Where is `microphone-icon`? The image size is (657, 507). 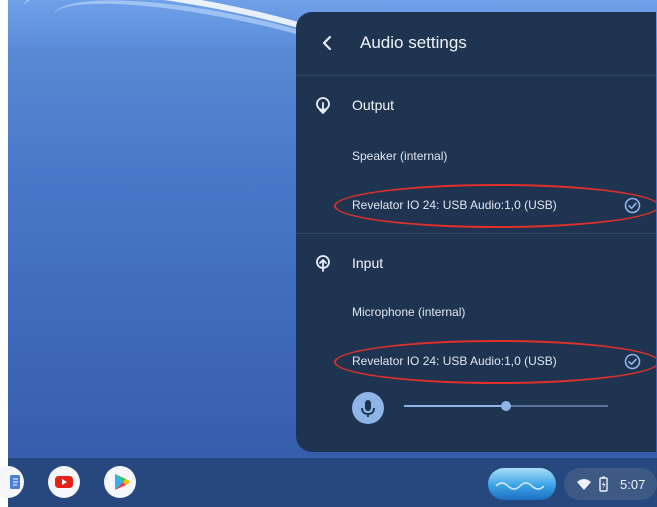 microphone-icon is located at coordinates (368, 408).